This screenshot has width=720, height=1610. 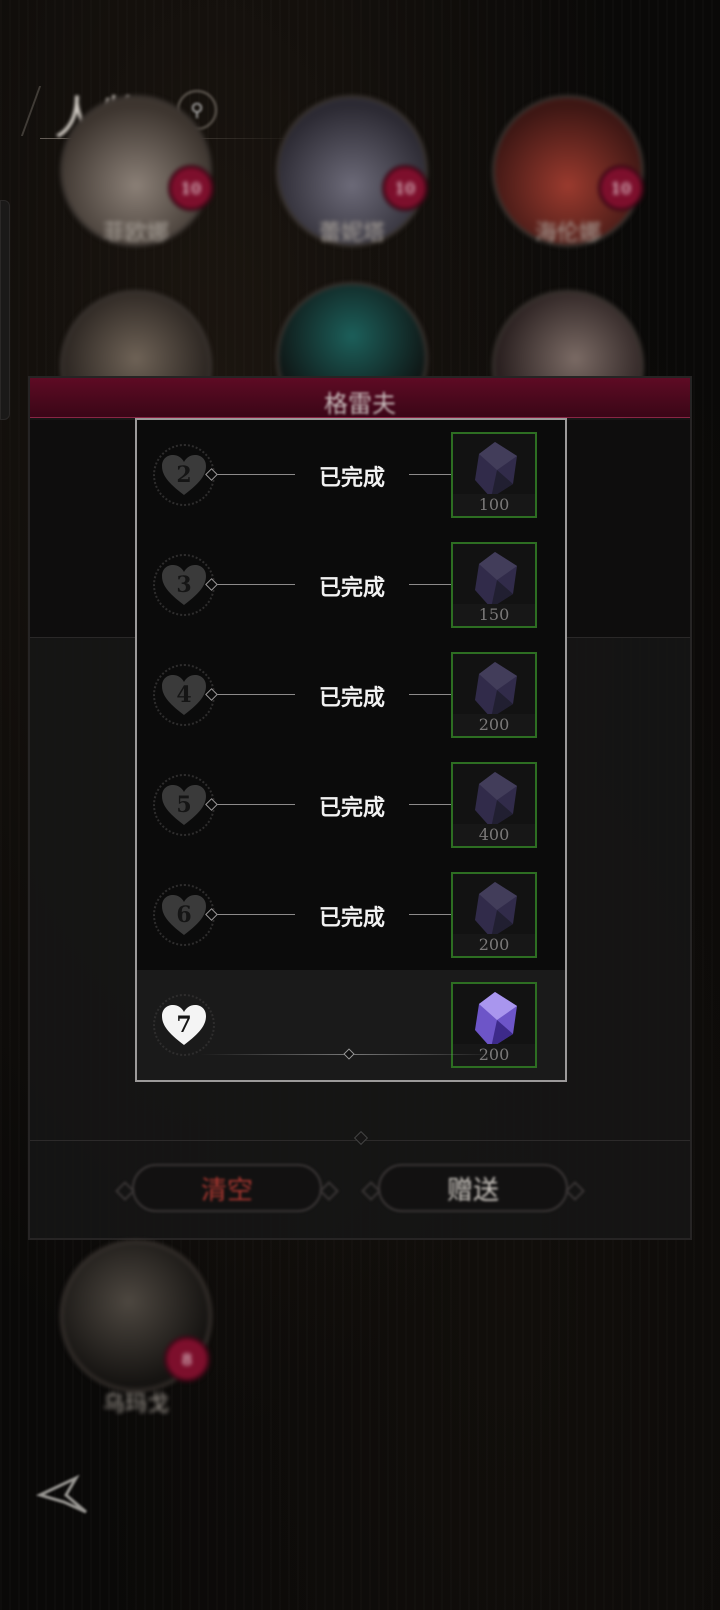 I want to click on side-tab, so click(x=5, y=310).